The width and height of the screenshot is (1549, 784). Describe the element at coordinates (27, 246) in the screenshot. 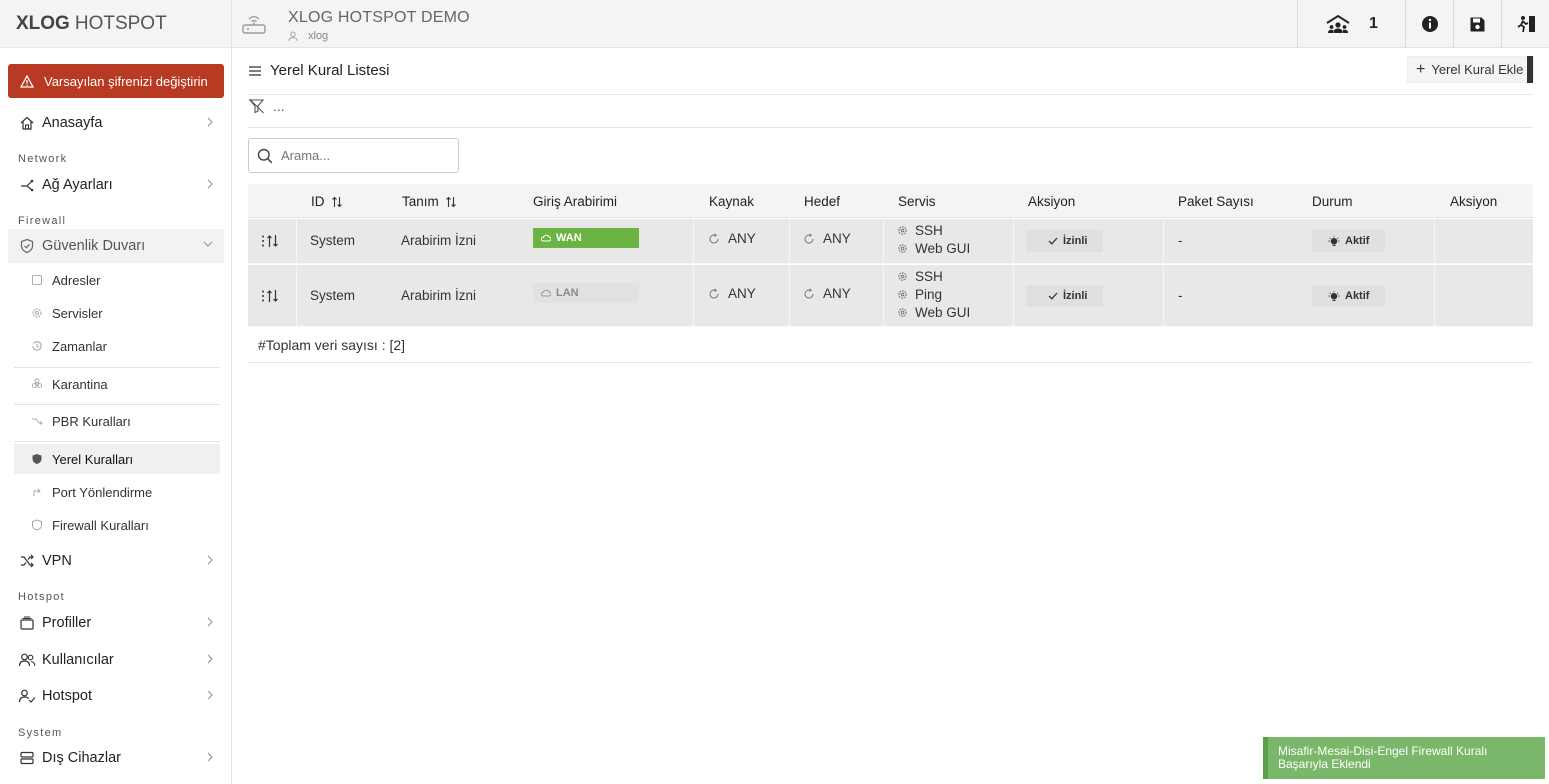

I see `shield-check-icon` at that location.